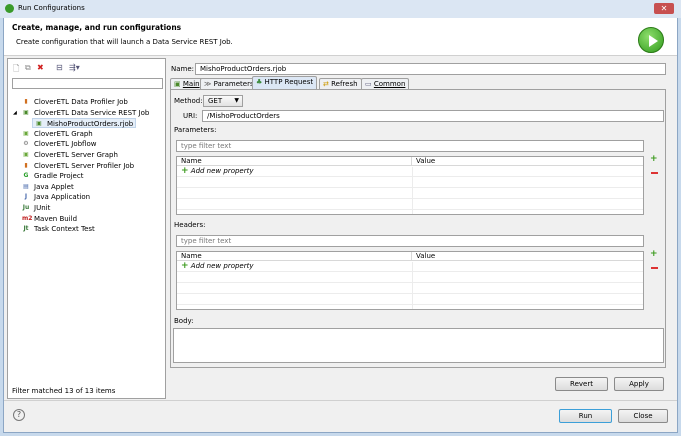 The height and width of the screenshot is (436, 681). Describe the element at coordinates (90, 124) in the screenshot. I see `tree-item-label: MishoProductOrders.rjob` at that location.